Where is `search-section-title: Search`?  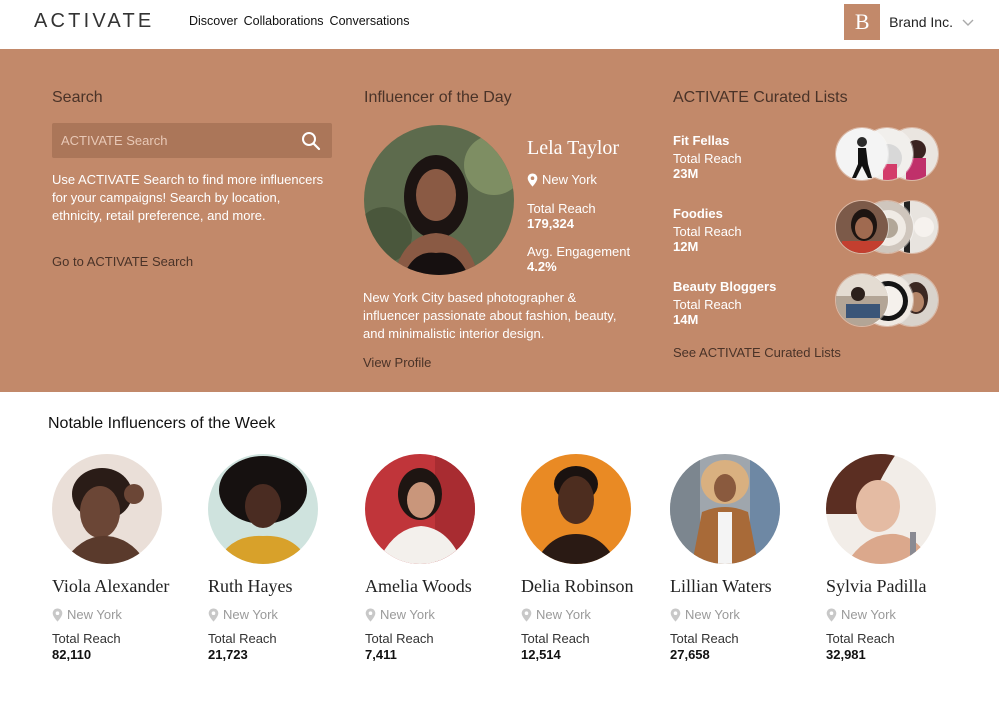
search-section-title: Search is located at coordinates (77, 97).